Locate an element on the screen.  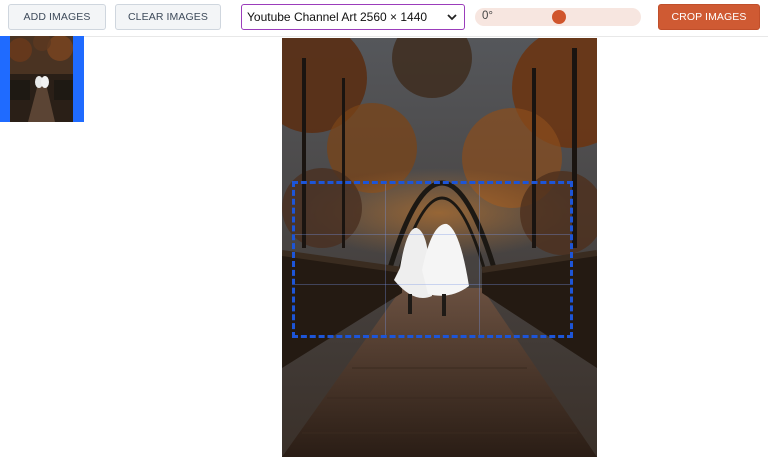
thumbnail-selected is located at coordinates (42, 79).